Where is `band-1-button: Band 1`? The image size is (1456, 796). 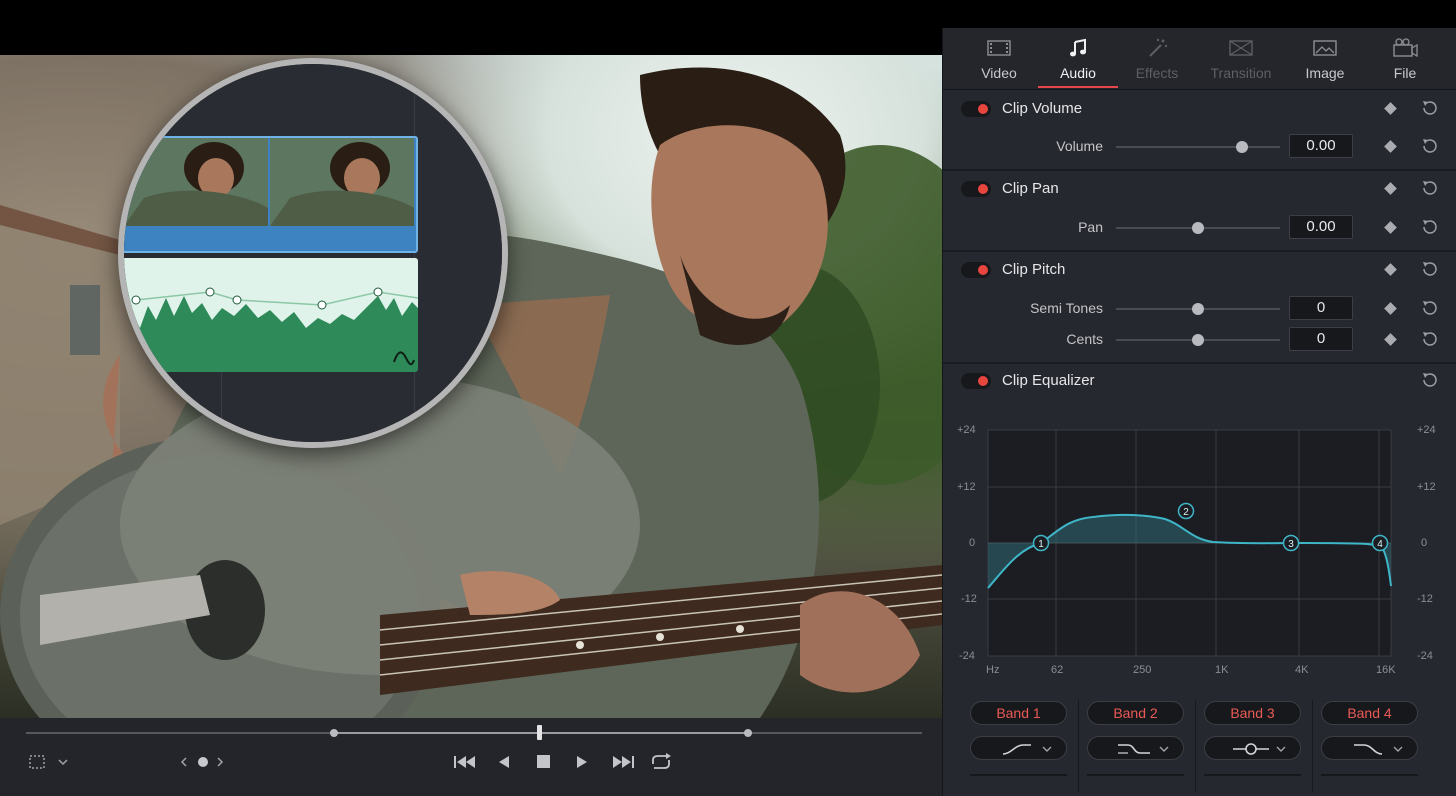
band-1-button: Band 1 is located at coordinates (1018, 713).